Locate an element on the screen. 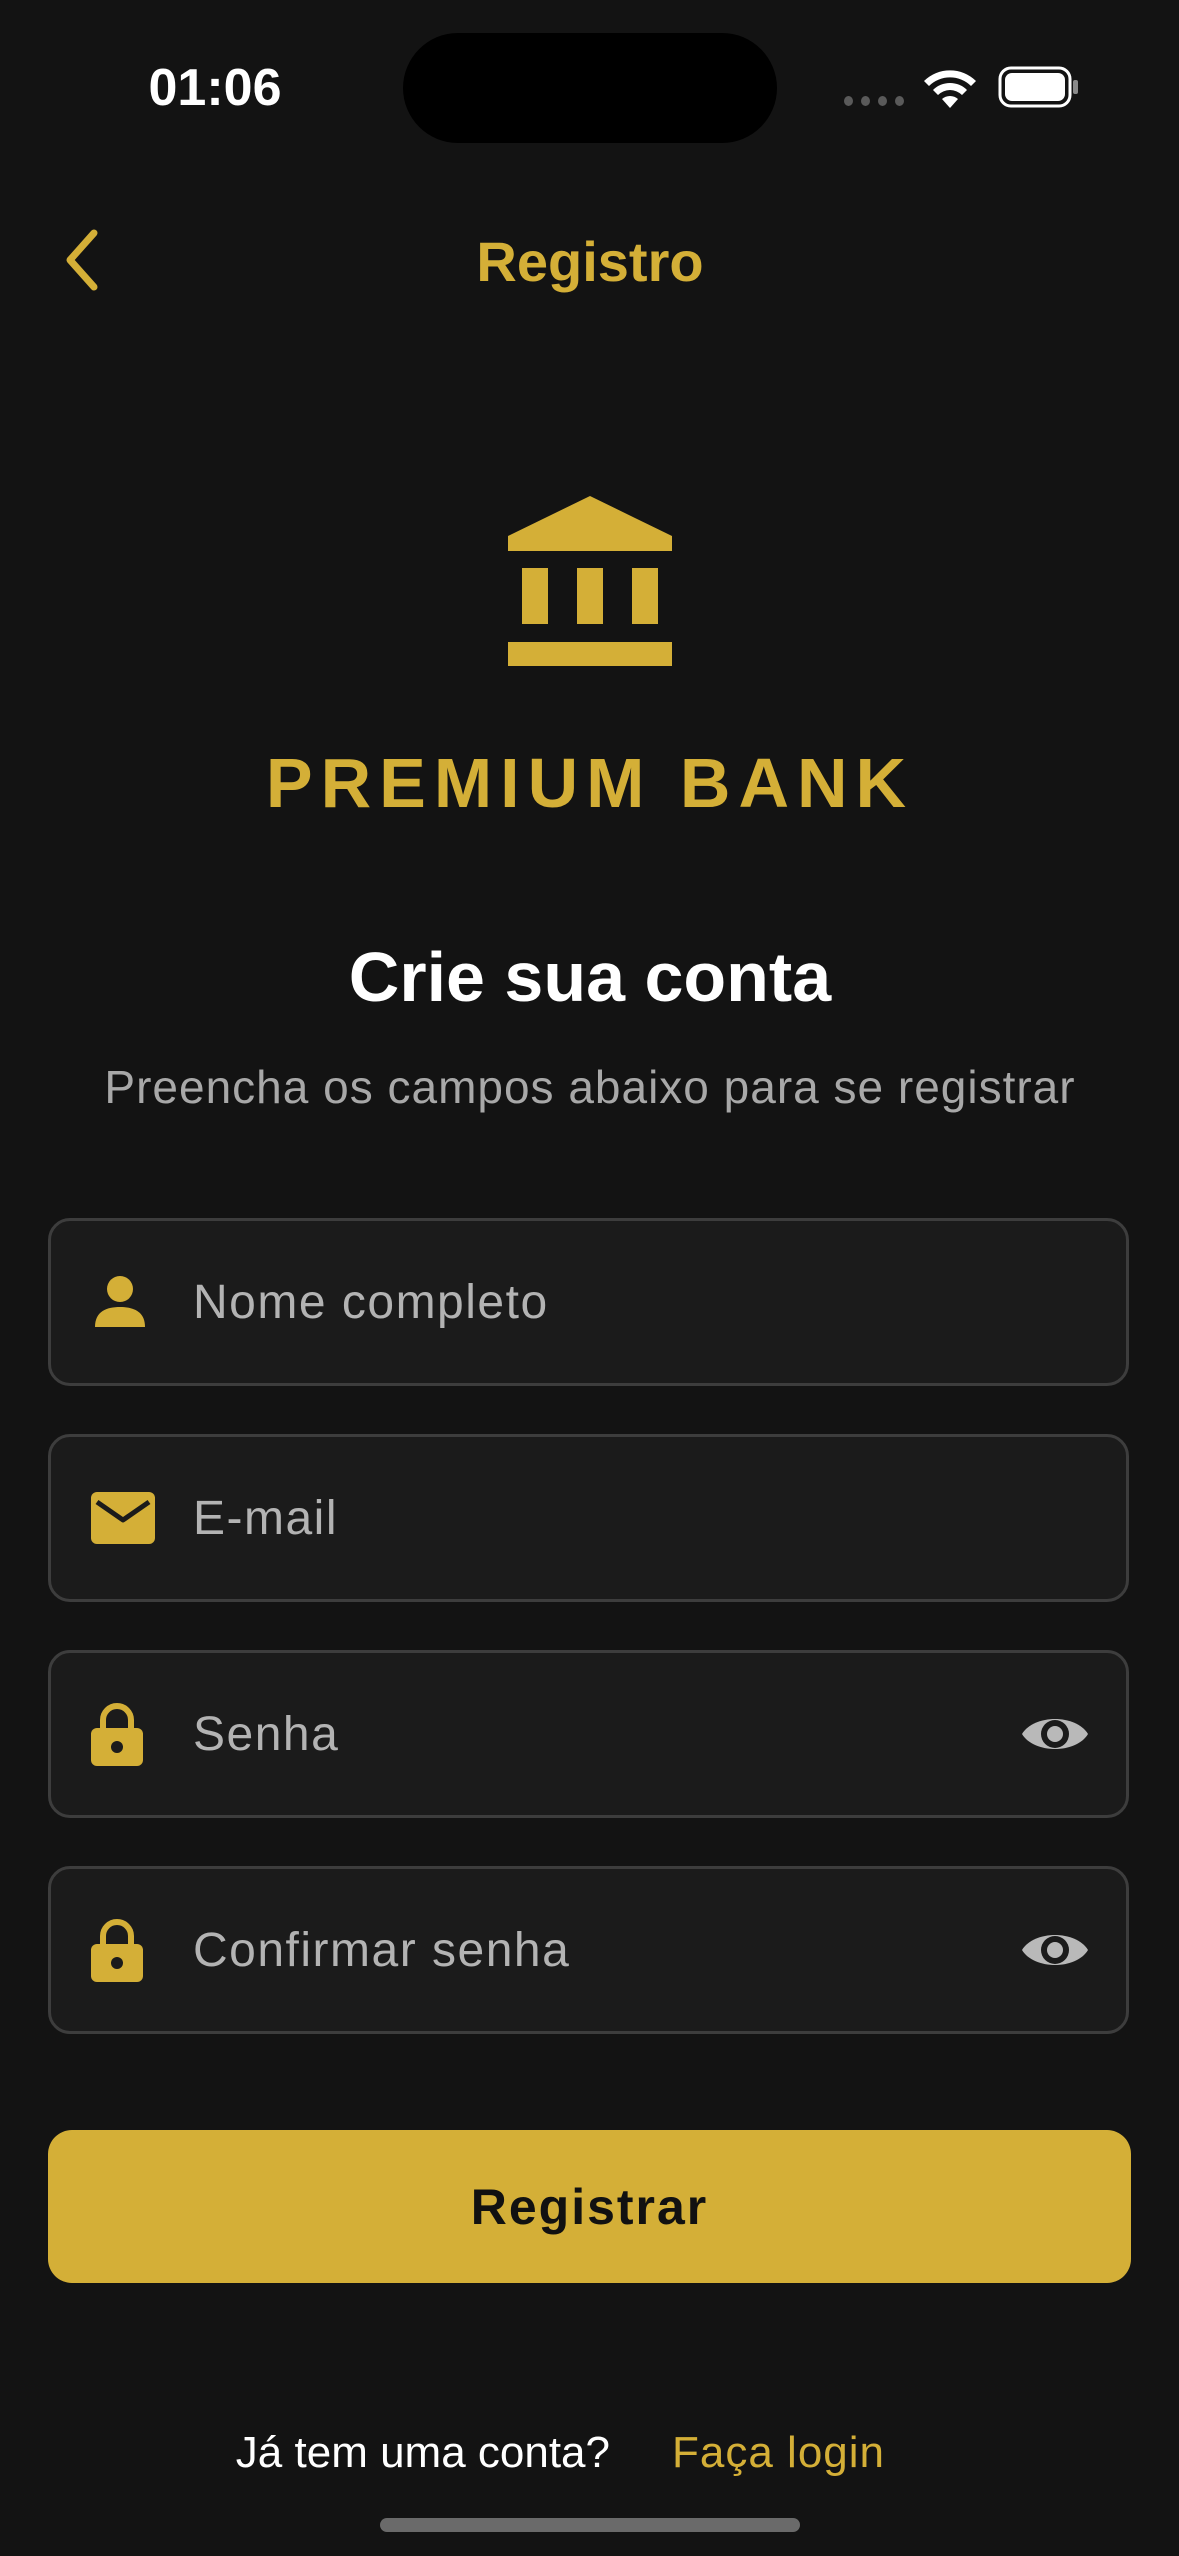  name-field is located at coordinates (588, 1302).